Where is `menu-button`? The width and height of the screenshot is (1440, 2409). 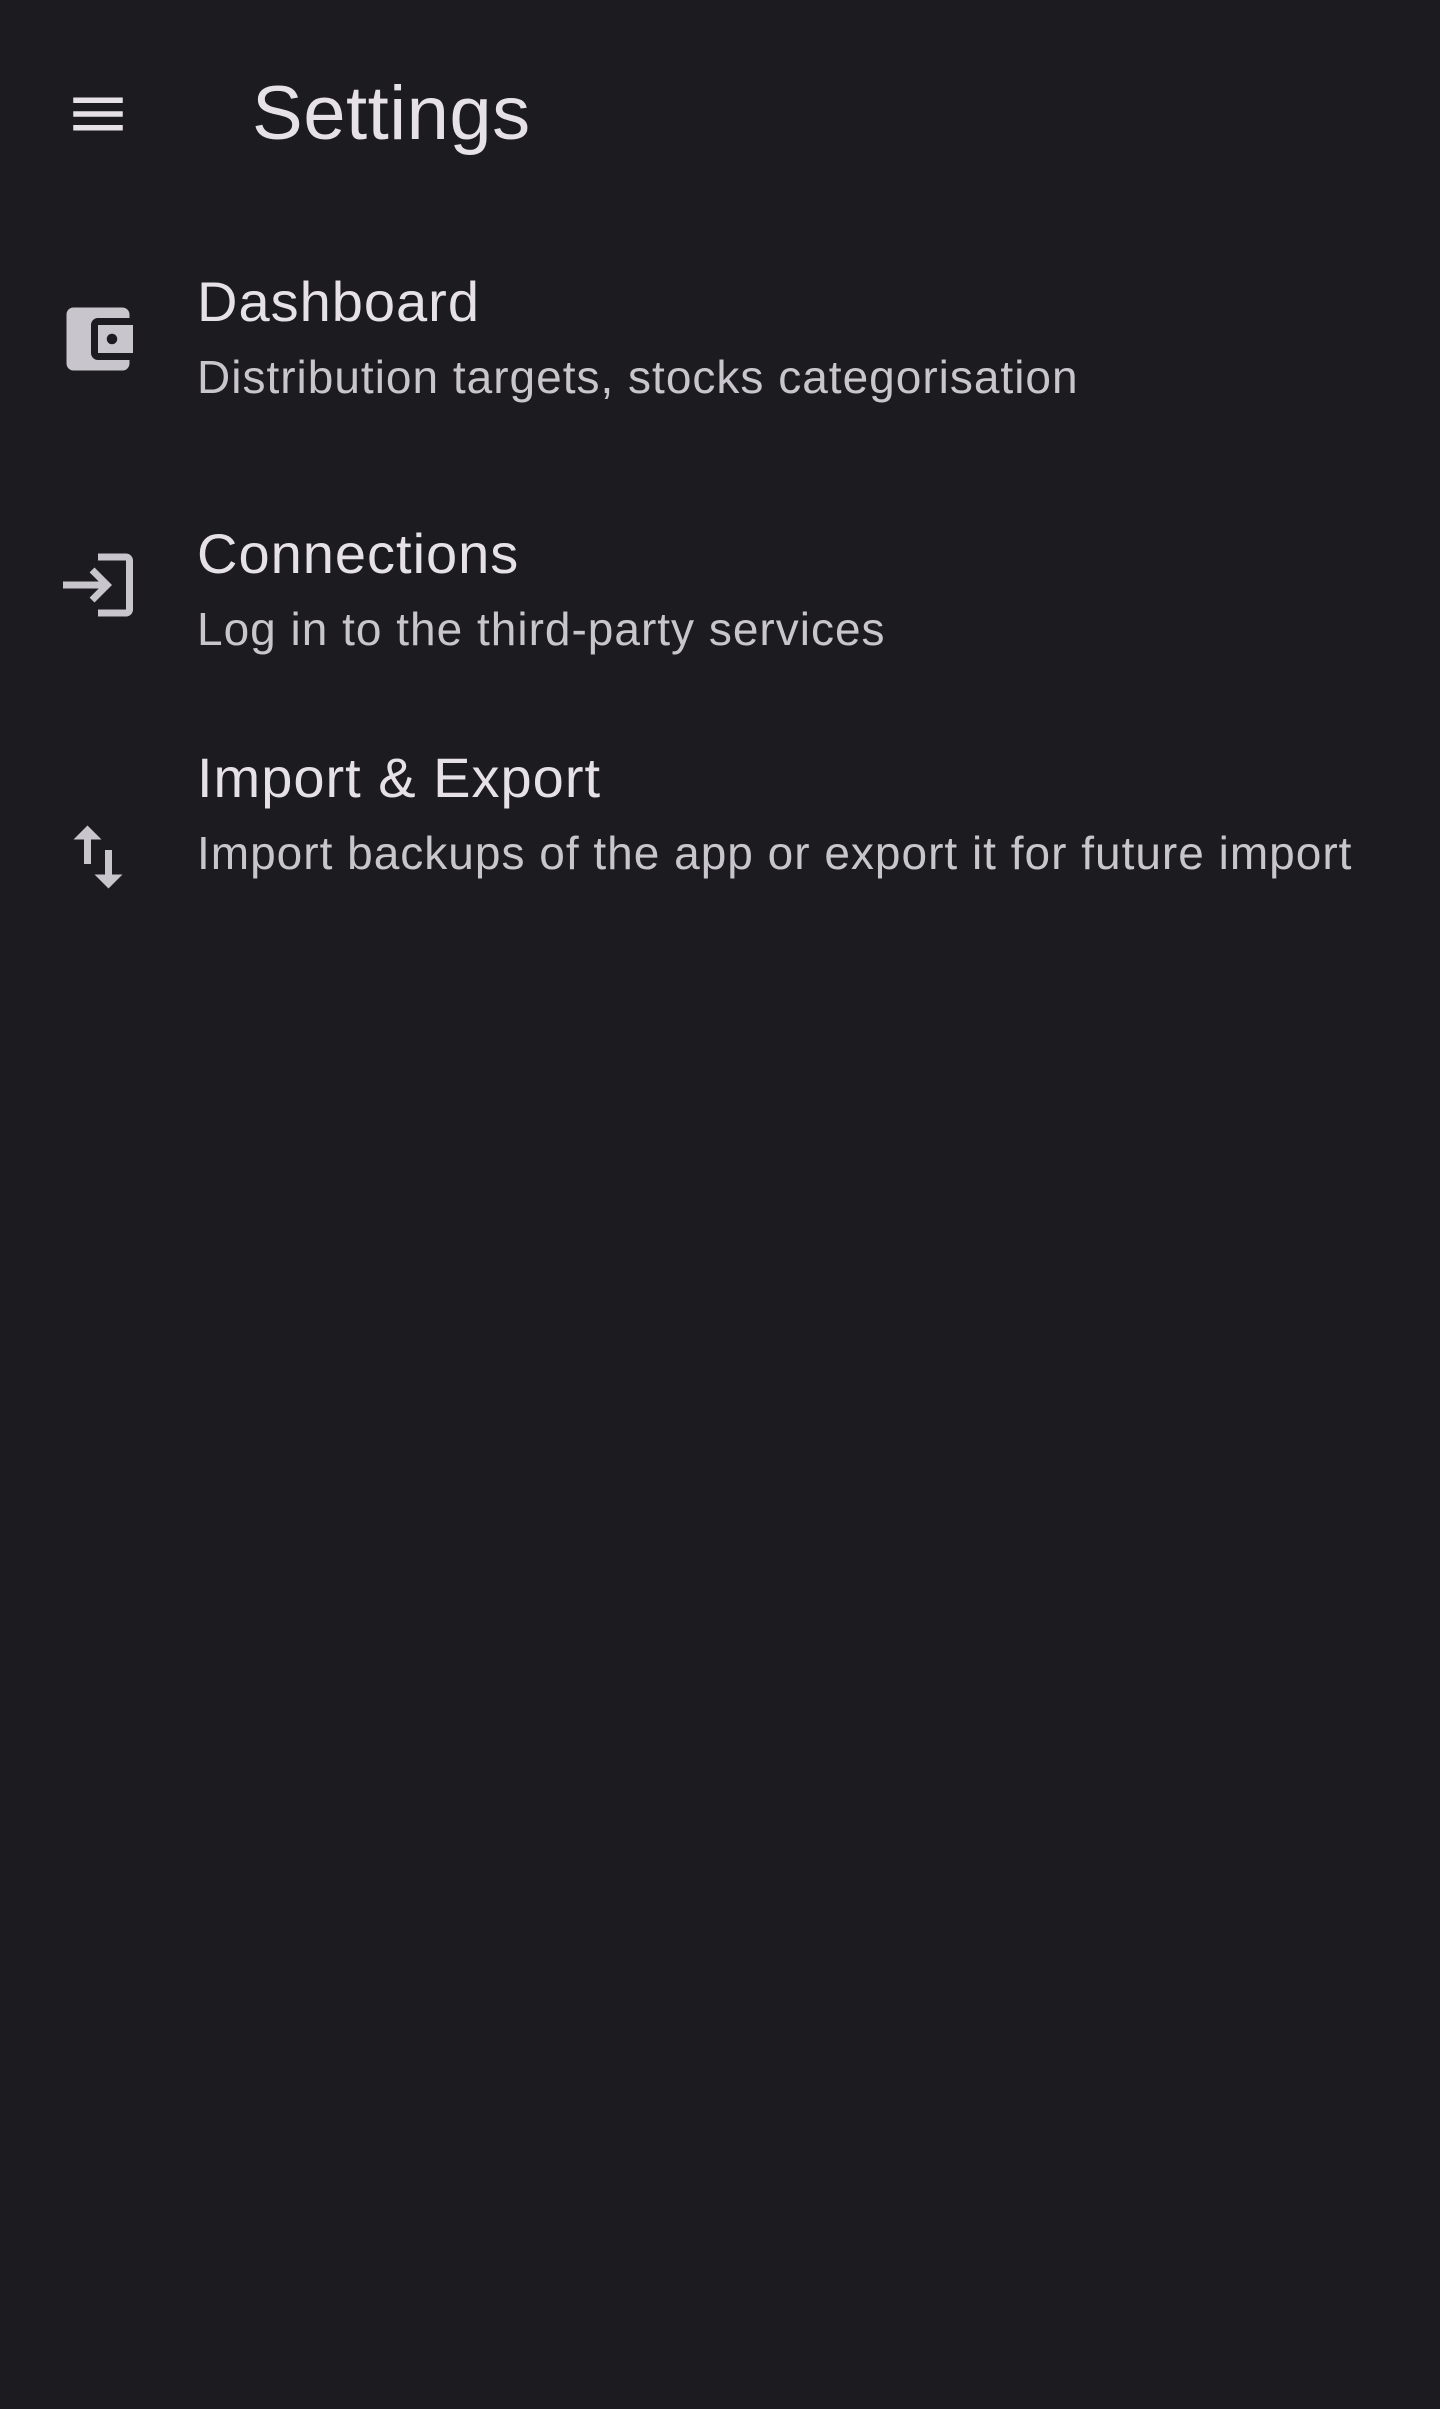
menu-button is located at coordinates (98, 114).